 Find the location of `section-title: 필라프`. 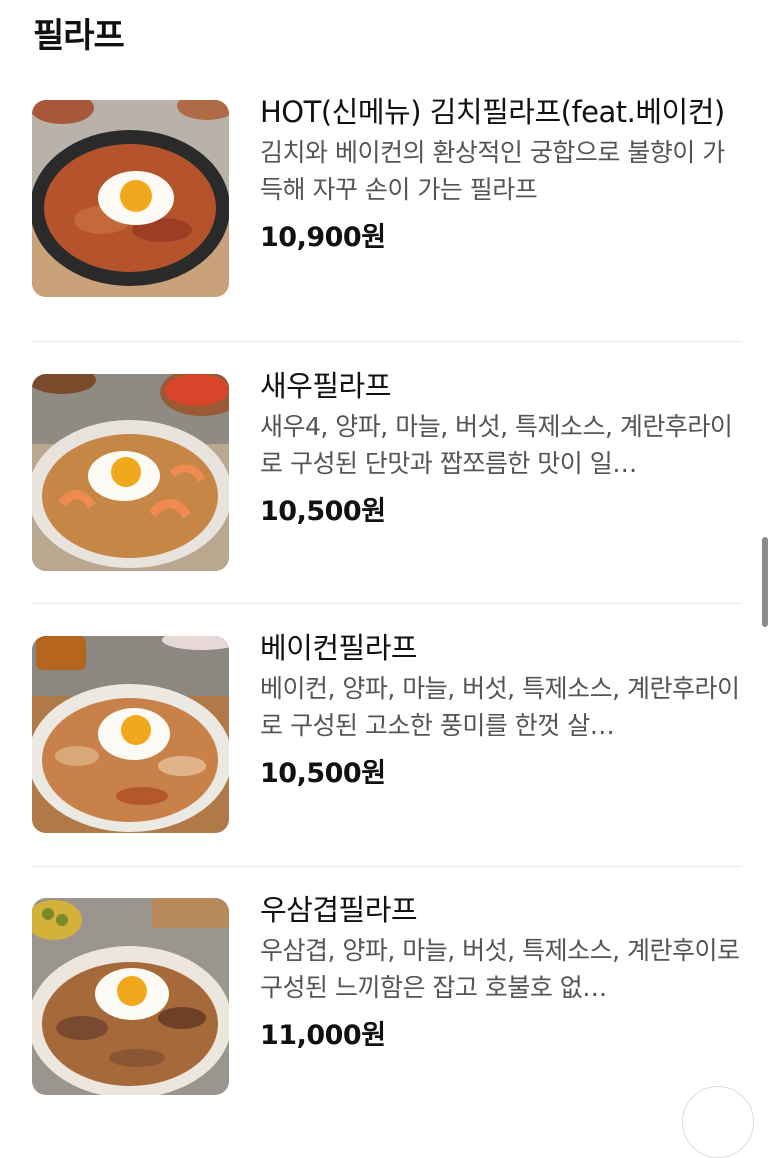

section-title: 필라프 is located at coordinates (79, 36).